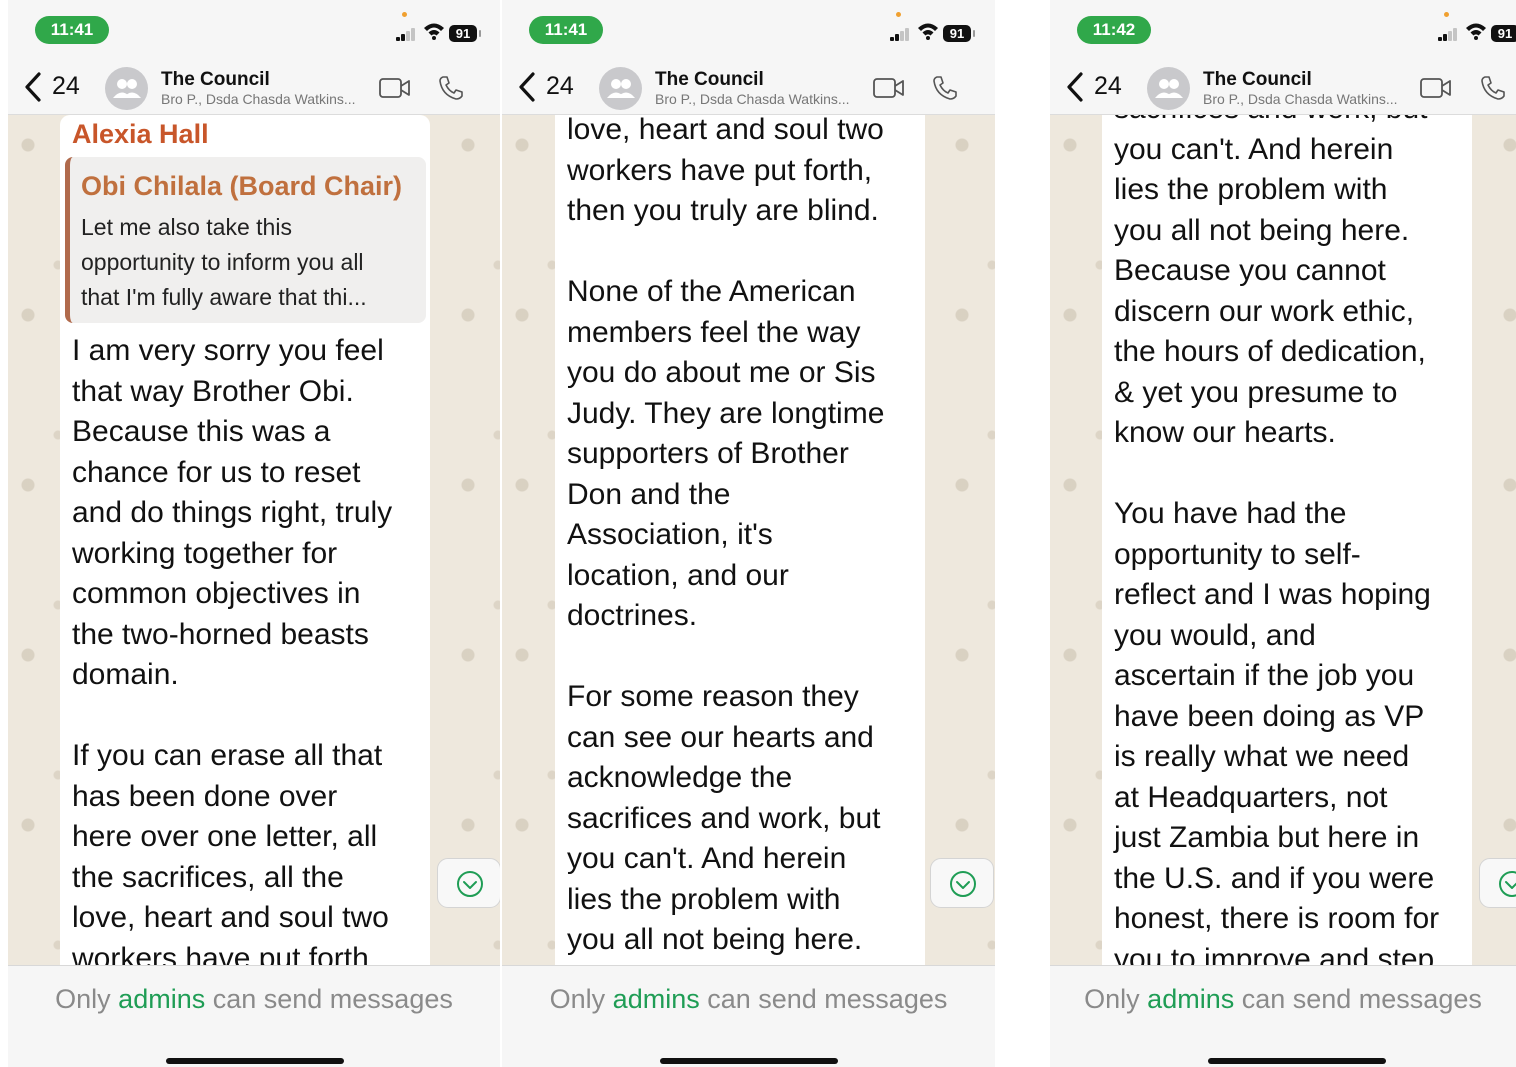  Describe the element at coordinates (140, 134) in the screenshot. I see `sender-name: Alexia Hall` at that location.